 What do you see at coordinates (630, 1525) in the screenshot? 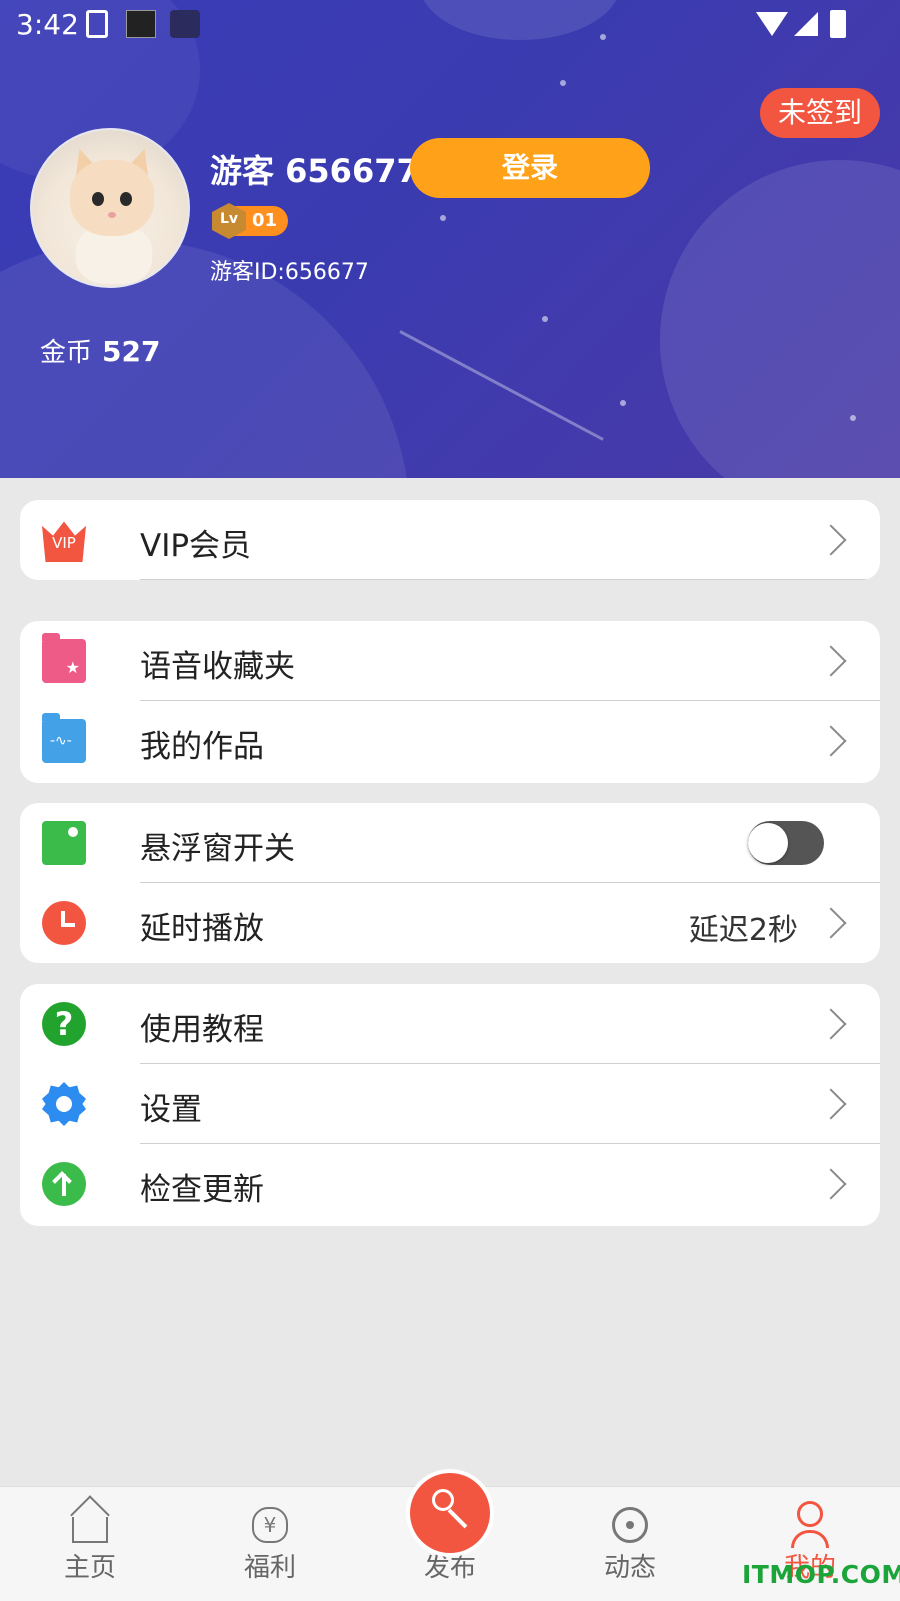
I see `broadcast-icon` at bounding box center [630, 1525].